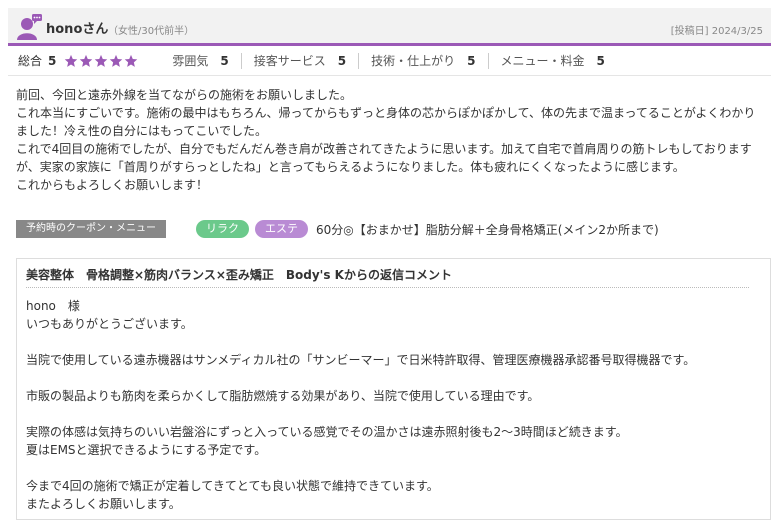 This screenshot has height=525, width=781. What do you see at coordinates (716, 31) in the screenshot?
I see `post-date: [投稿日] 2024/3/25` at bounding box center [716, 31].